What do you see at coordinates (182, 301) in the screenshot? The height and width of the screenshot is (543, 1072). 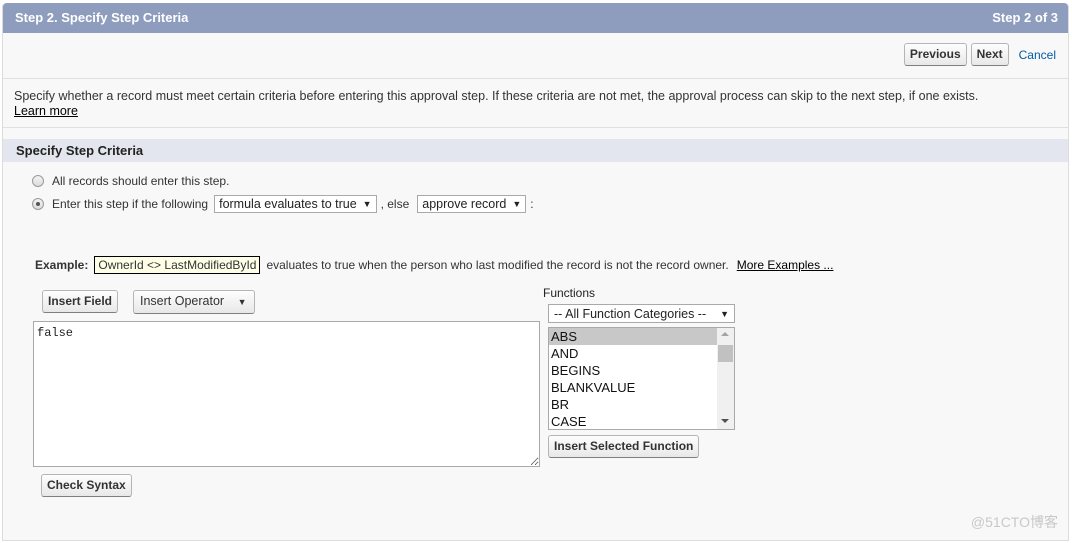 I see `insert-operator-label: Insert Operator` at bounding box center [182, 301].